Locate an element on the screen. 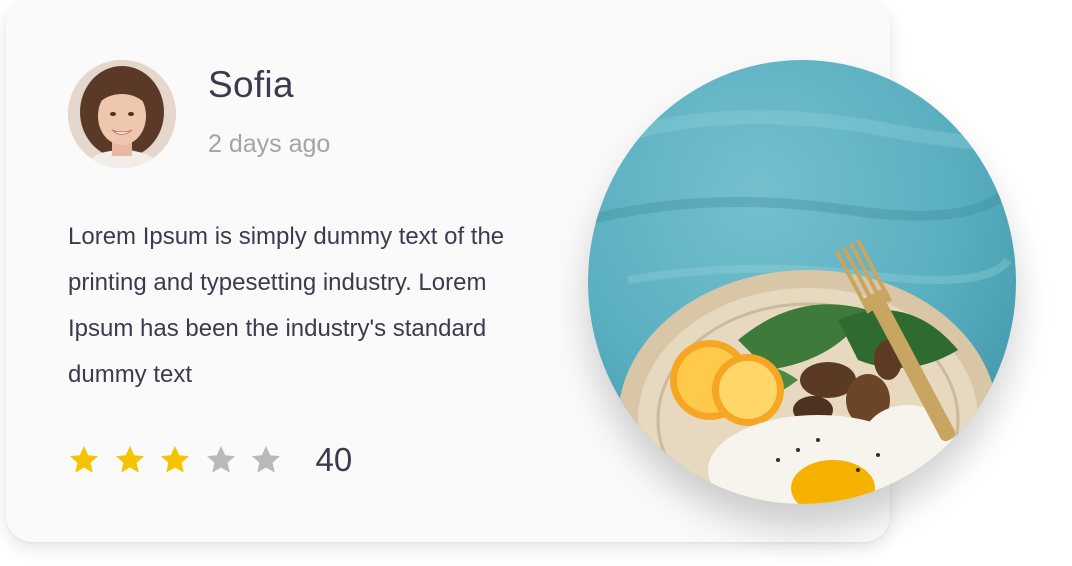 This screenshot has width=1072, height=566. user-avatar is located at coordinates (122, 114).